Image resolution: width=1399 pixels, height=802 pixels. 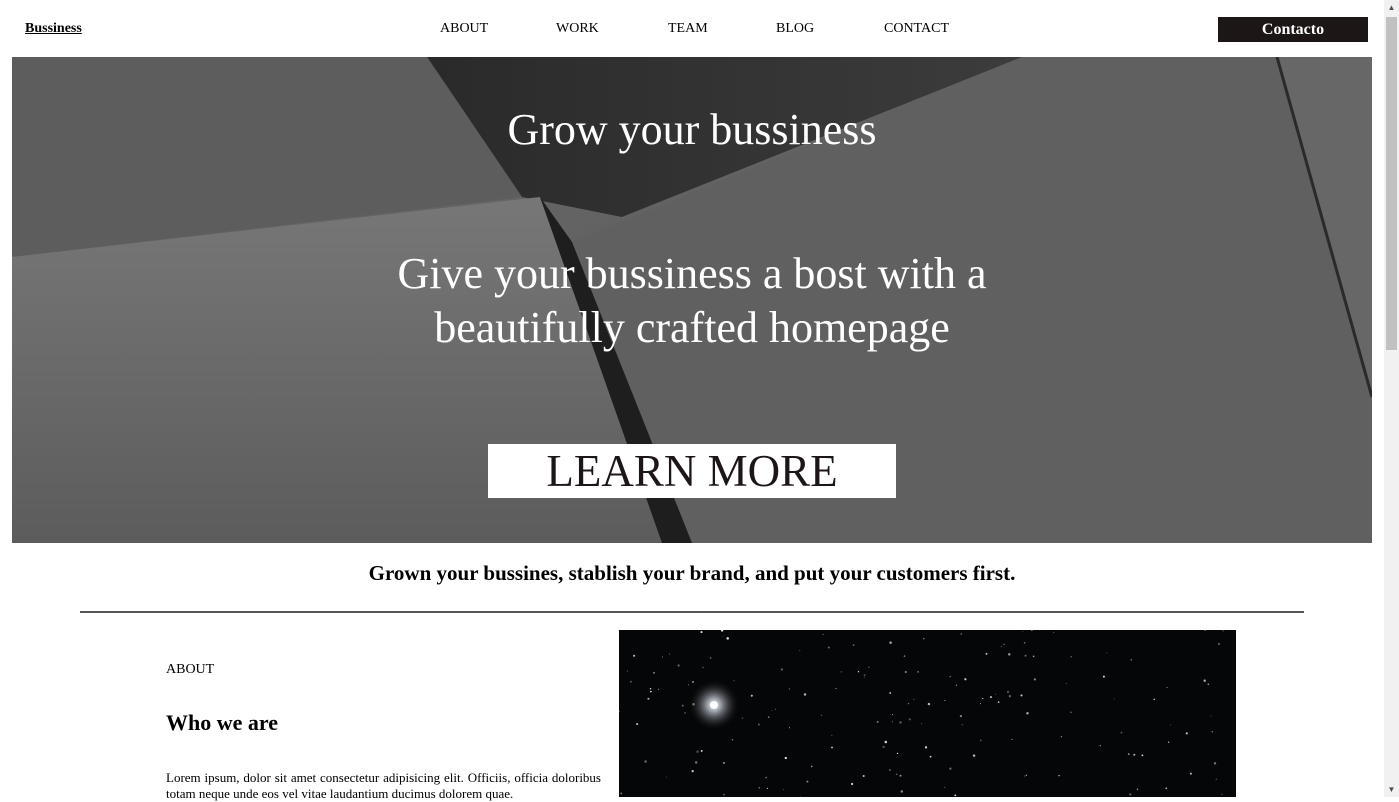 I want to click on hero-title: Grow your bussiness, so click(x=692, y=129).